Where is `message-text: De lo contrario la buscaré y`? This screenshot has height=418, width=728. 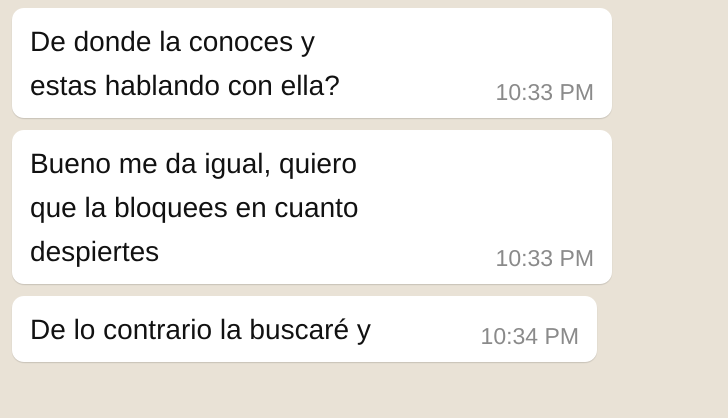 message-text: De lo contrario la buscaré y is located at coordinates (200, 330).